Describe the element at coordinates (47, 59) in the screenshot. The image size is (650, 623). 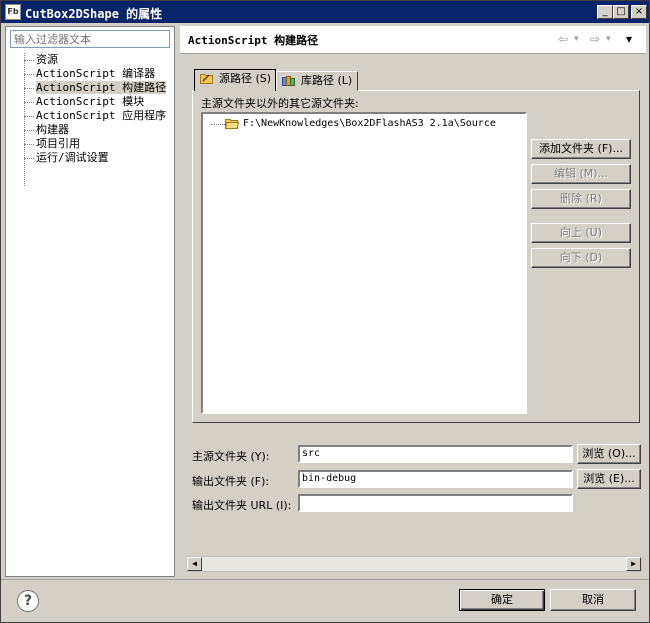
I see `tree-item-label: 资源` at that location.